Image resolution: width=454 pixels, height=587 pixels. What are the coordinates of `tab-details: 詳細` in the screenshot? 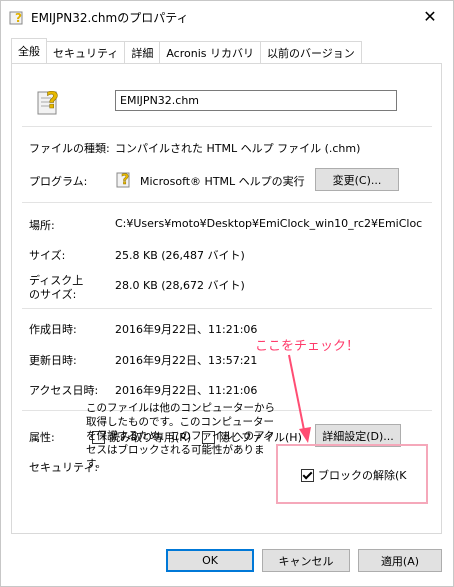 It's located at (142, 52).